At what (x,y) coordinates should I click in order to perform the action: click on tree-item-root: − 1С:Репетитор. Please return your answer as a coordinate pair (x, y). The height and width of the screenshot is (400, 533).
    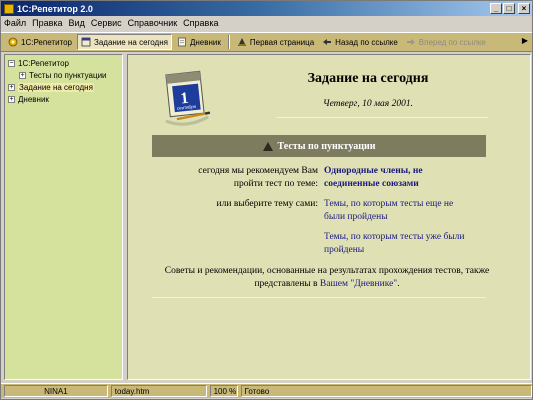
    Looking at the image, I should click on (63, 63).